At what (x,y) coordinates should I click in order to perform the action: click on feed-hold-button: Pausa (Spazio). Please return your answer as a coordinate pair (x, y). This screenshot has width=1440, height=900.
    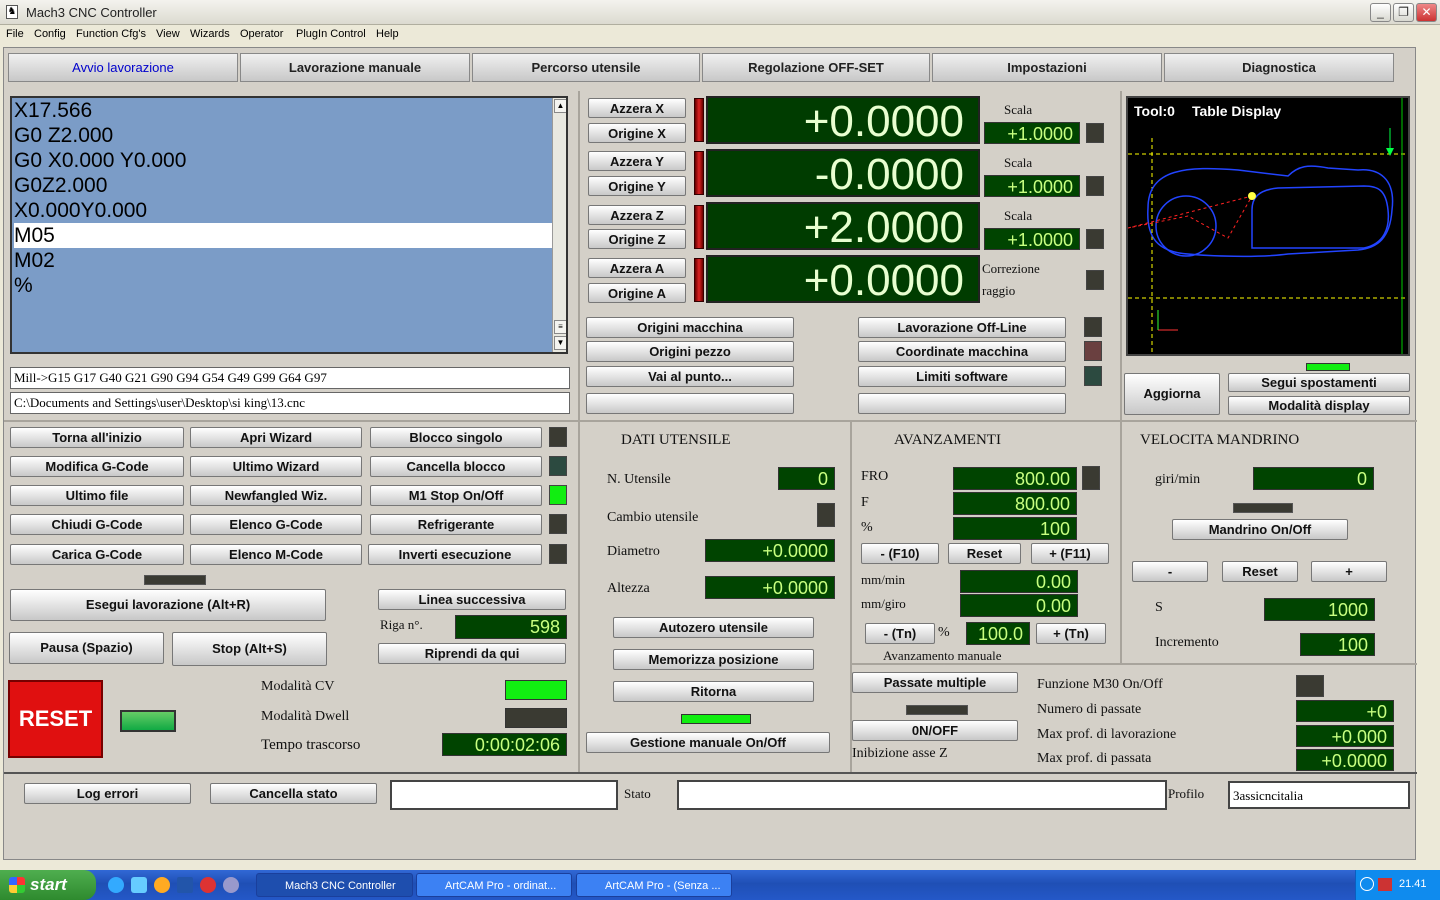
    Looking at the image, I should click on (86, 648).